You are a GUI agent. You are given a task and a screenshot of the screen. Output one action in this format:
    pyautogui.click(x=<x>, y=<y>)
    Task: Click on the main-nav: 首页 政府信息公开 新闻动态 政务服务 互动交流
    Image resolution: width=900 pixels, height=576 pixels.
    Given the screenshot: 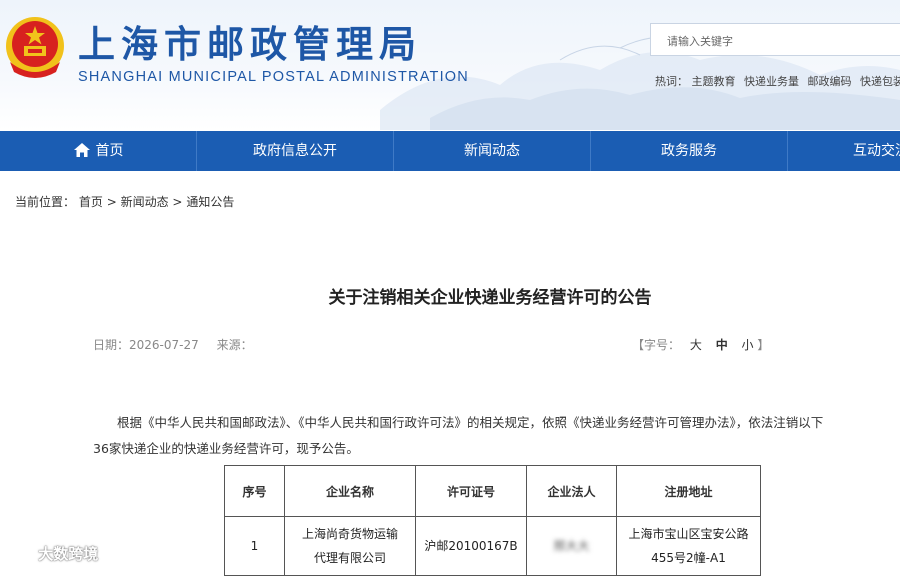 What is the action you would take?
    pyautogui.click(x=450, y=151)
    